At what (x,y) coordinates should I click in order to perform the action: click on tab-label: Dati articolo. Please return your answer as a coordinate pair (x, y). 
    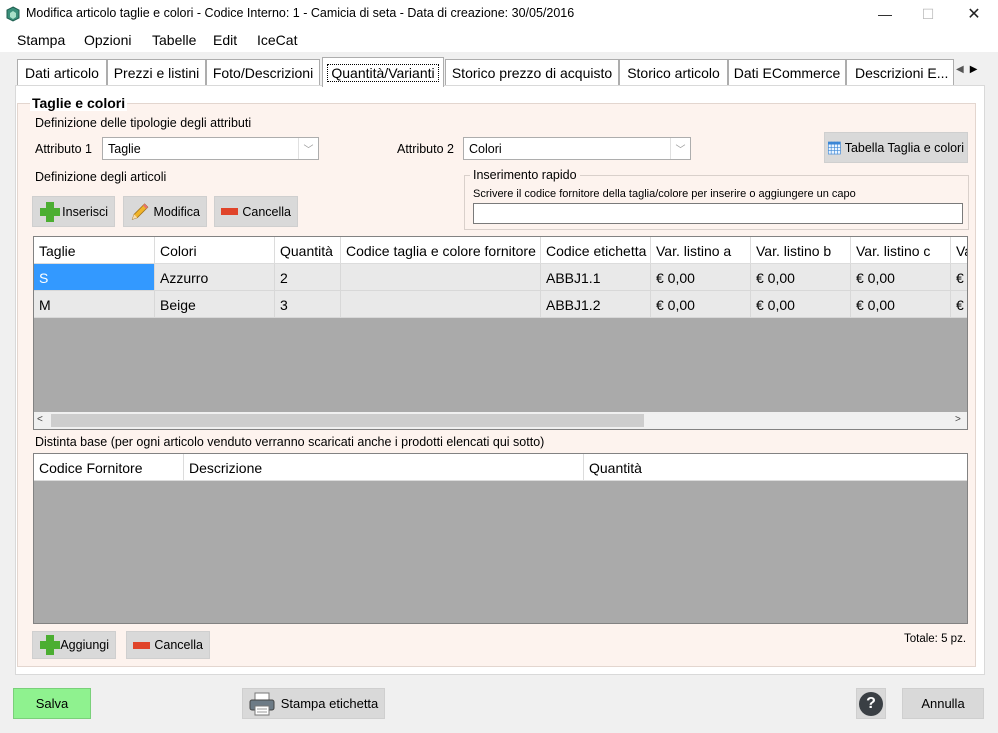
    Looking at the image, I should click on (62, 73).